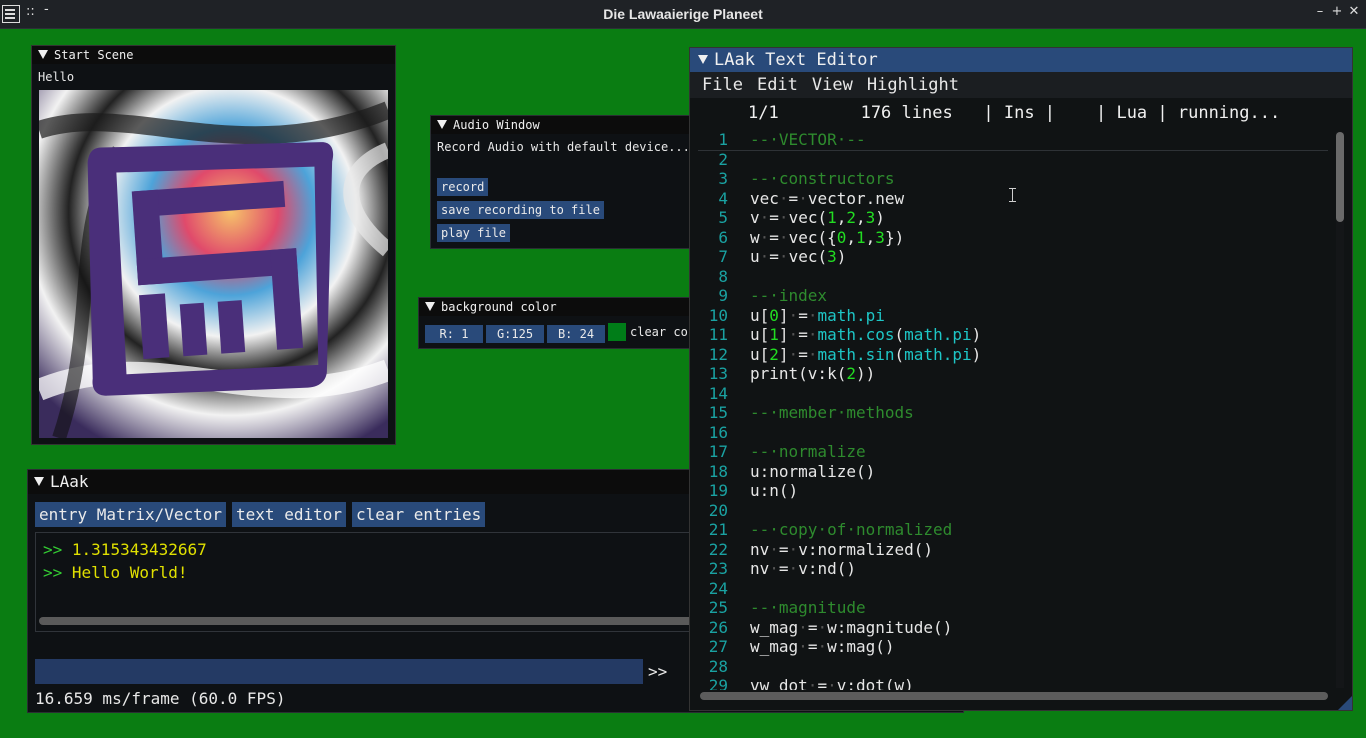 The height and width of the screenshot is (738, 1366). I want to click on maximize-button: +, so click(1337, 11).